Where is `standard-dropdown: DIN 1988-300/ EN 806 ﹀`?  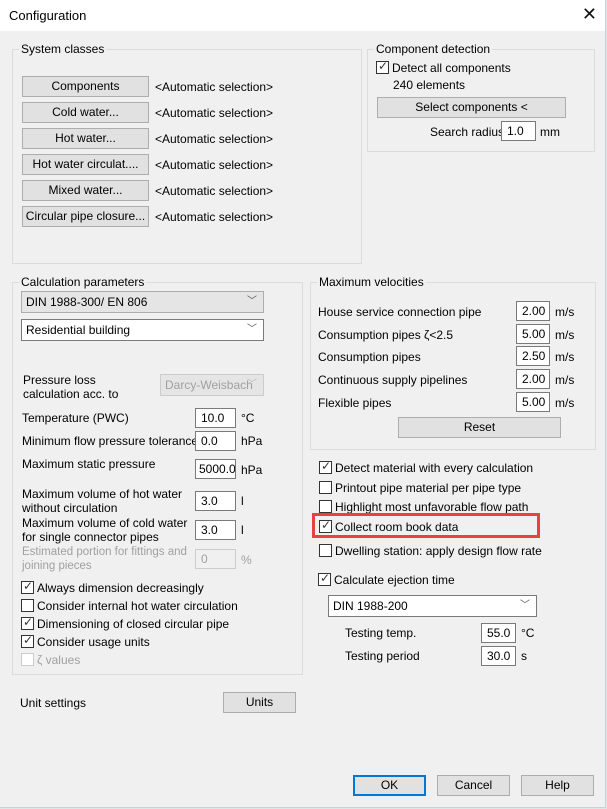
standard-dropdown: DIN 1988-300/ EN 806 ﹀ is located at coordinates (142, 302).